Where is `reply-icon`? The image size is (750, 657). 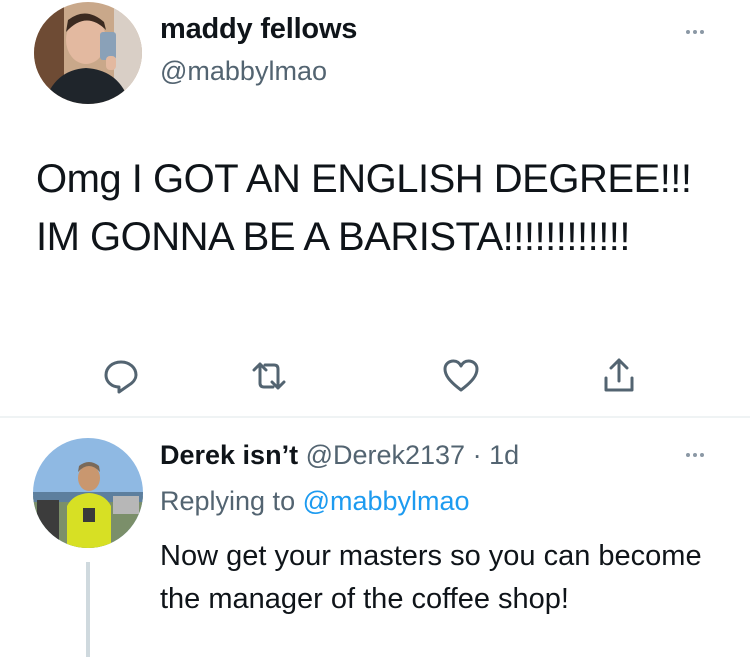
reply-icon is located at coordinates (121, 377).